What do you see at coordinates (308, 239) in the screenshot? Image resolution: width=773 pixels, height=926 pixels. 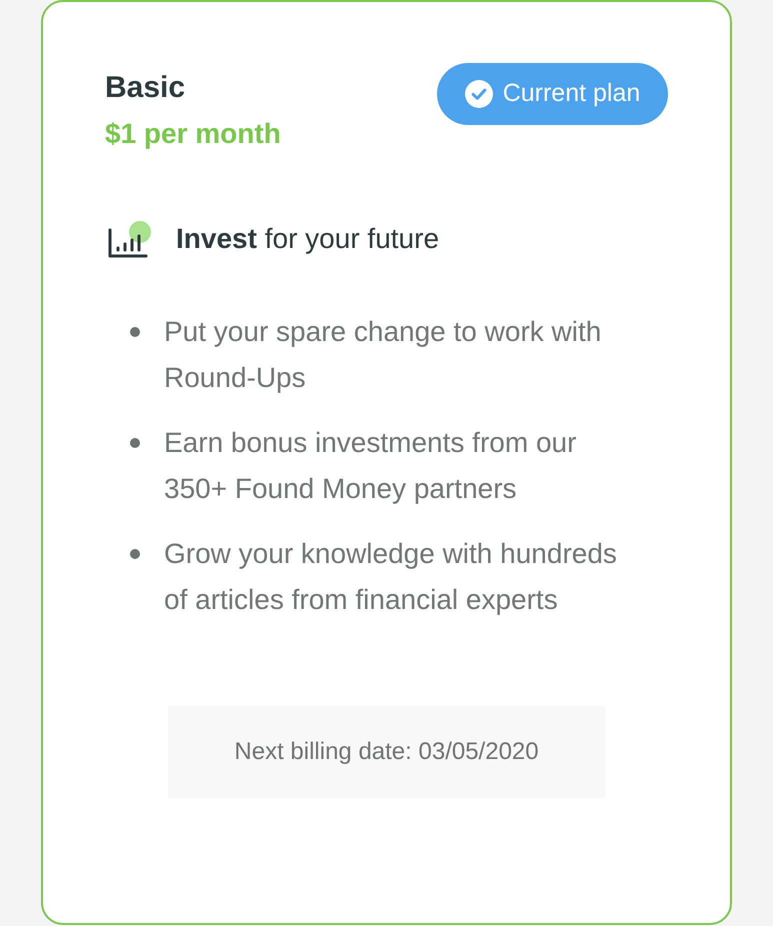 I see `feature-heading: Invest for your future` at bounding box center [308, 239].